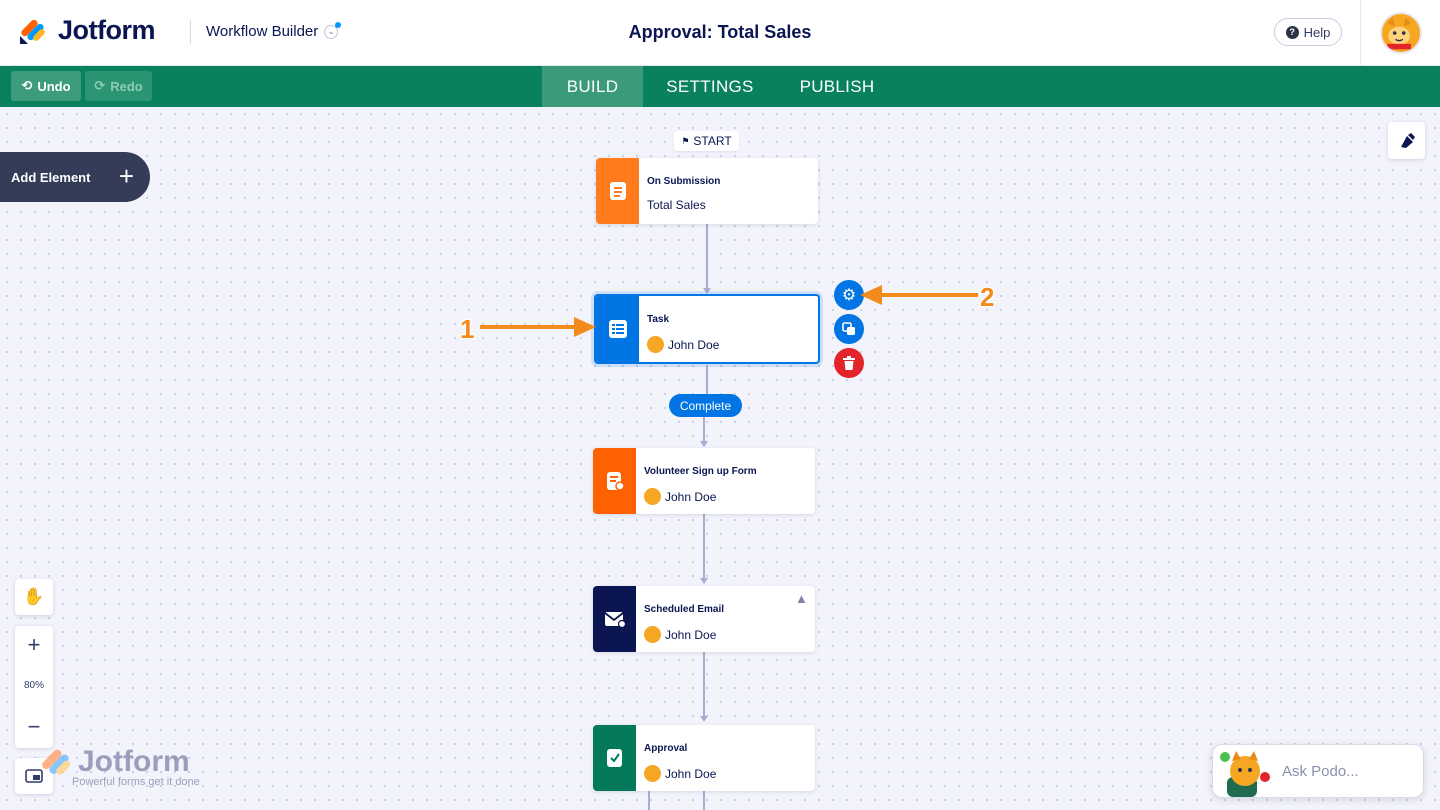 This screenshot has height=810, width=1440. What do you see at coordinates (56, 762) in the screenshot?
I see `watermark-logo-icon` at bounding box center [56, 762].